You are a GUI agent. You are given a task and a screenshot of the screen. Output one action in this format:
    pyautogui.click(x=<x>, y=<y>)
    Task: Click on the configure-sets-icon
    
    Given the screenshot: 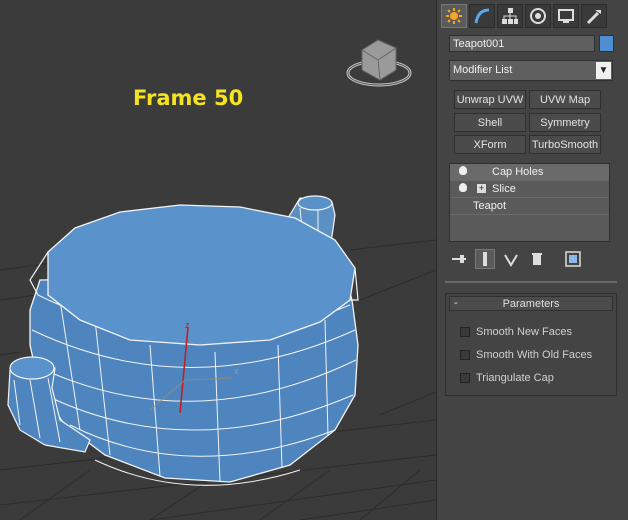 What is the action you would take?
    pyautogui.click(x=573, y=259)
    